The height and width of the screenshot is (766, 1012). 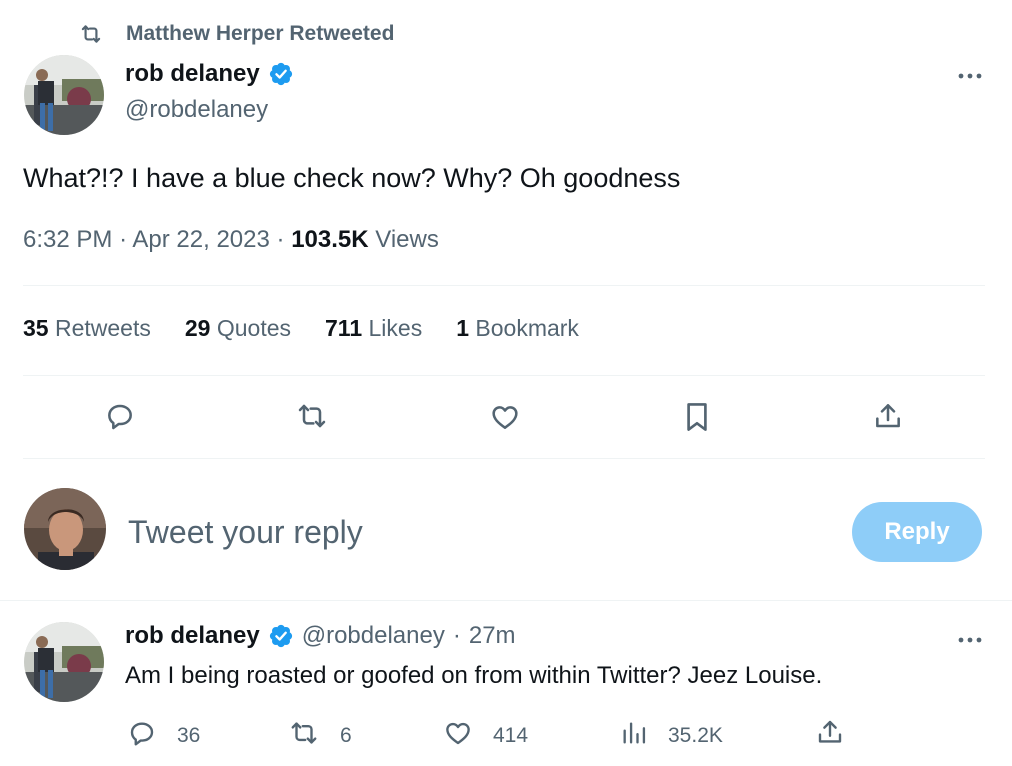 I want to click on reply-input: Tweet your reply, so click(x=245, y=532).